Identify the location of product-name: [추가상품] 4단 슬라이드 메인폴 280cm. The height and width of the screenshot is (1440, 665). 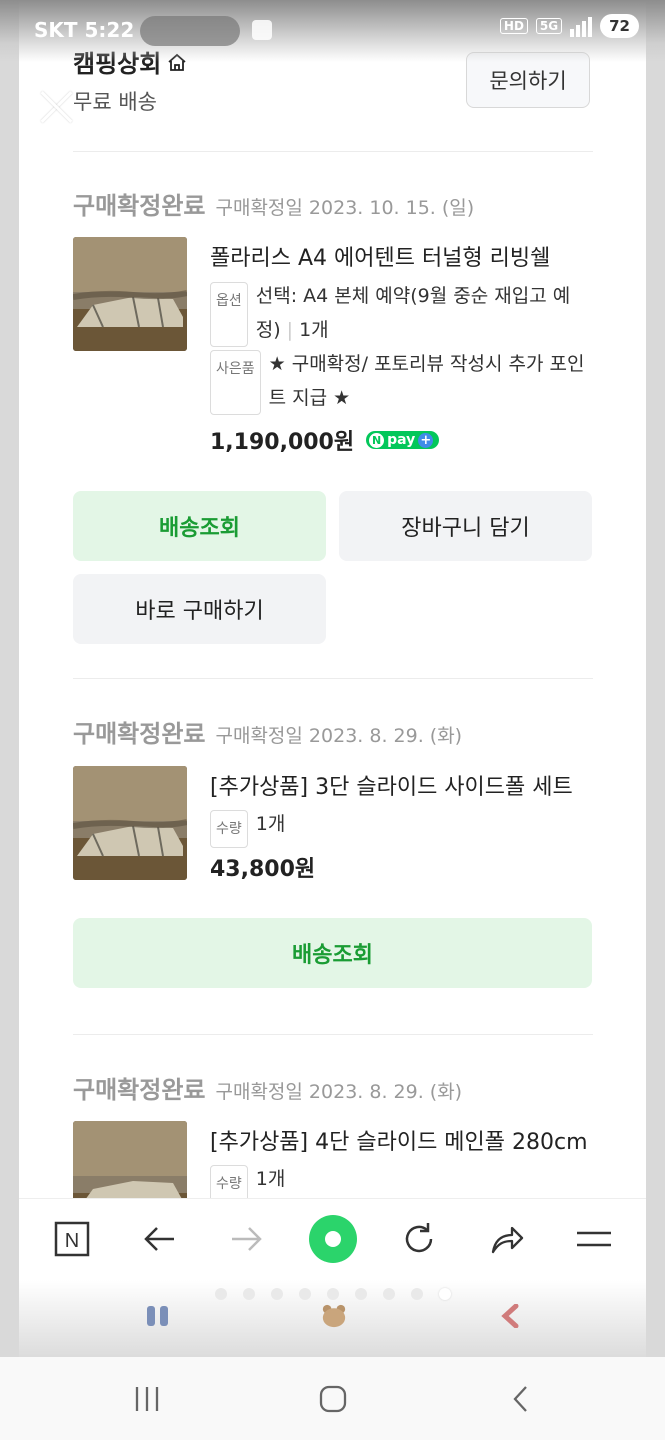
(402, 1140).